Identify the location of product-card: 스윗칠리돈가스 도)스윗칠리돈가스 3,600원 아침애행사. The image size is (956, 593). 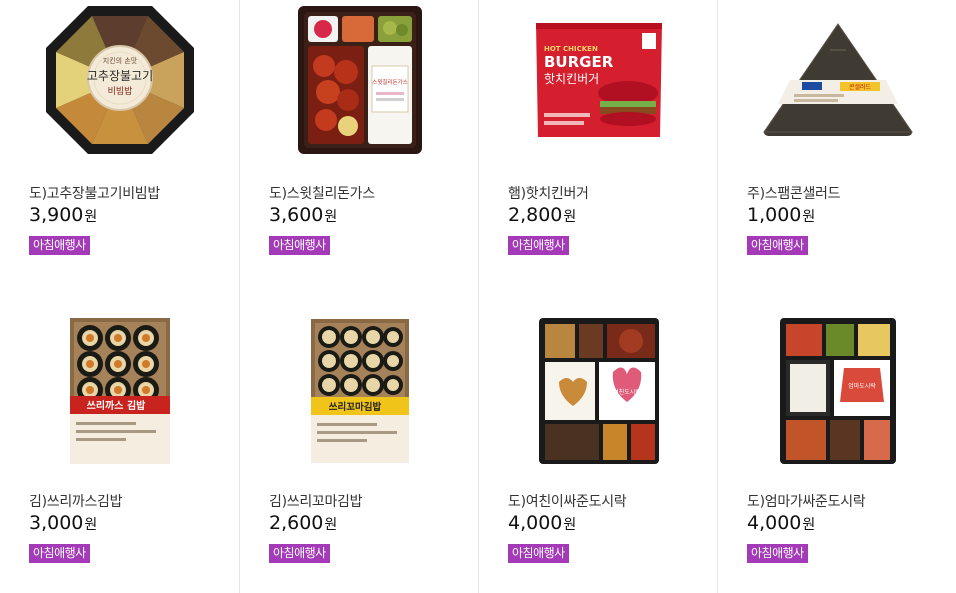
(359, 148).